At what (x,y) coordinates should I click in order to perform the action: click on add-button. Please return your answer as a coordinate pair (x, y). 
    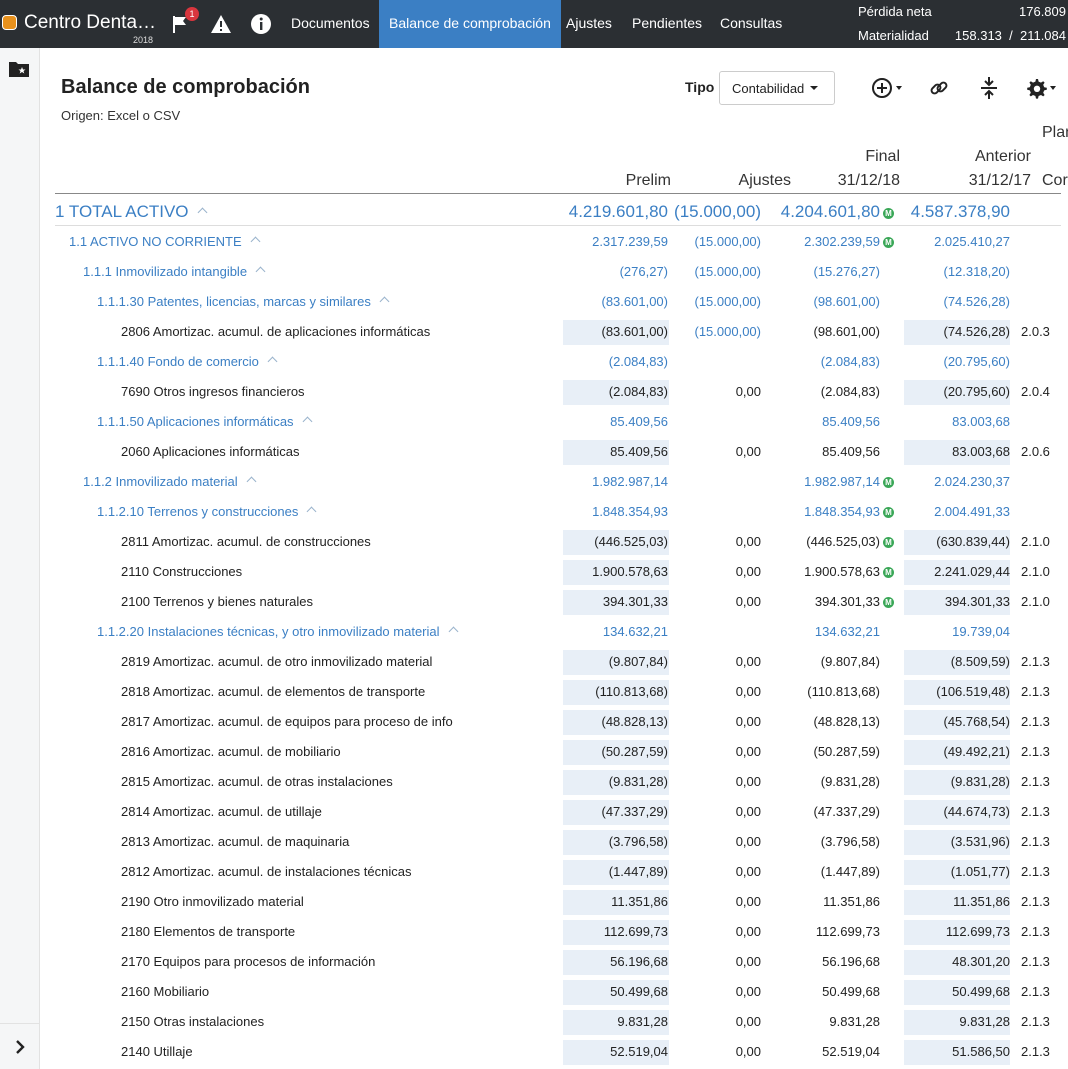
    Looking at the image, I should click on (886, 88).